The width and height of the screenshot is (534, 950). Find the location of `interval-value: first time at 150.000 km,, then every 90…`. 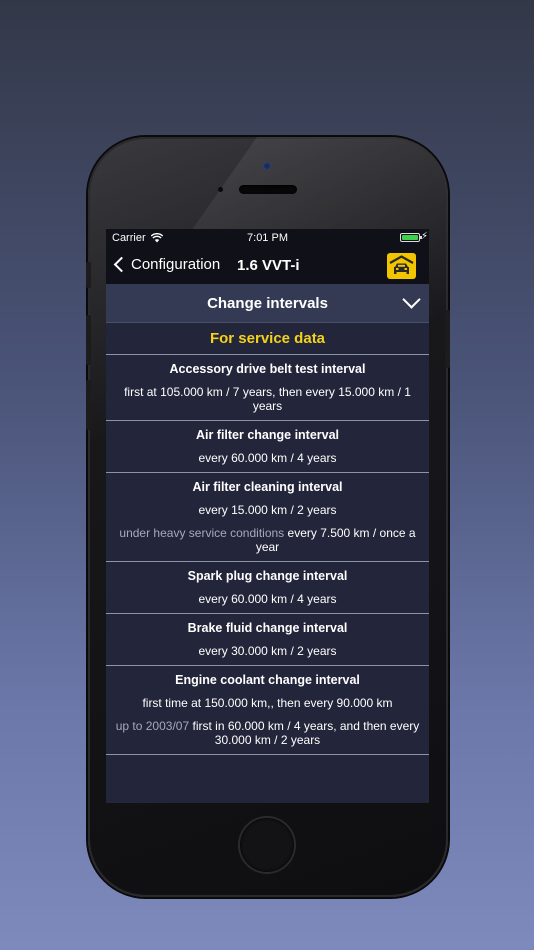

interval-value: first time at 150.000 km,, then every 90… is located at coordinates (267, 703).